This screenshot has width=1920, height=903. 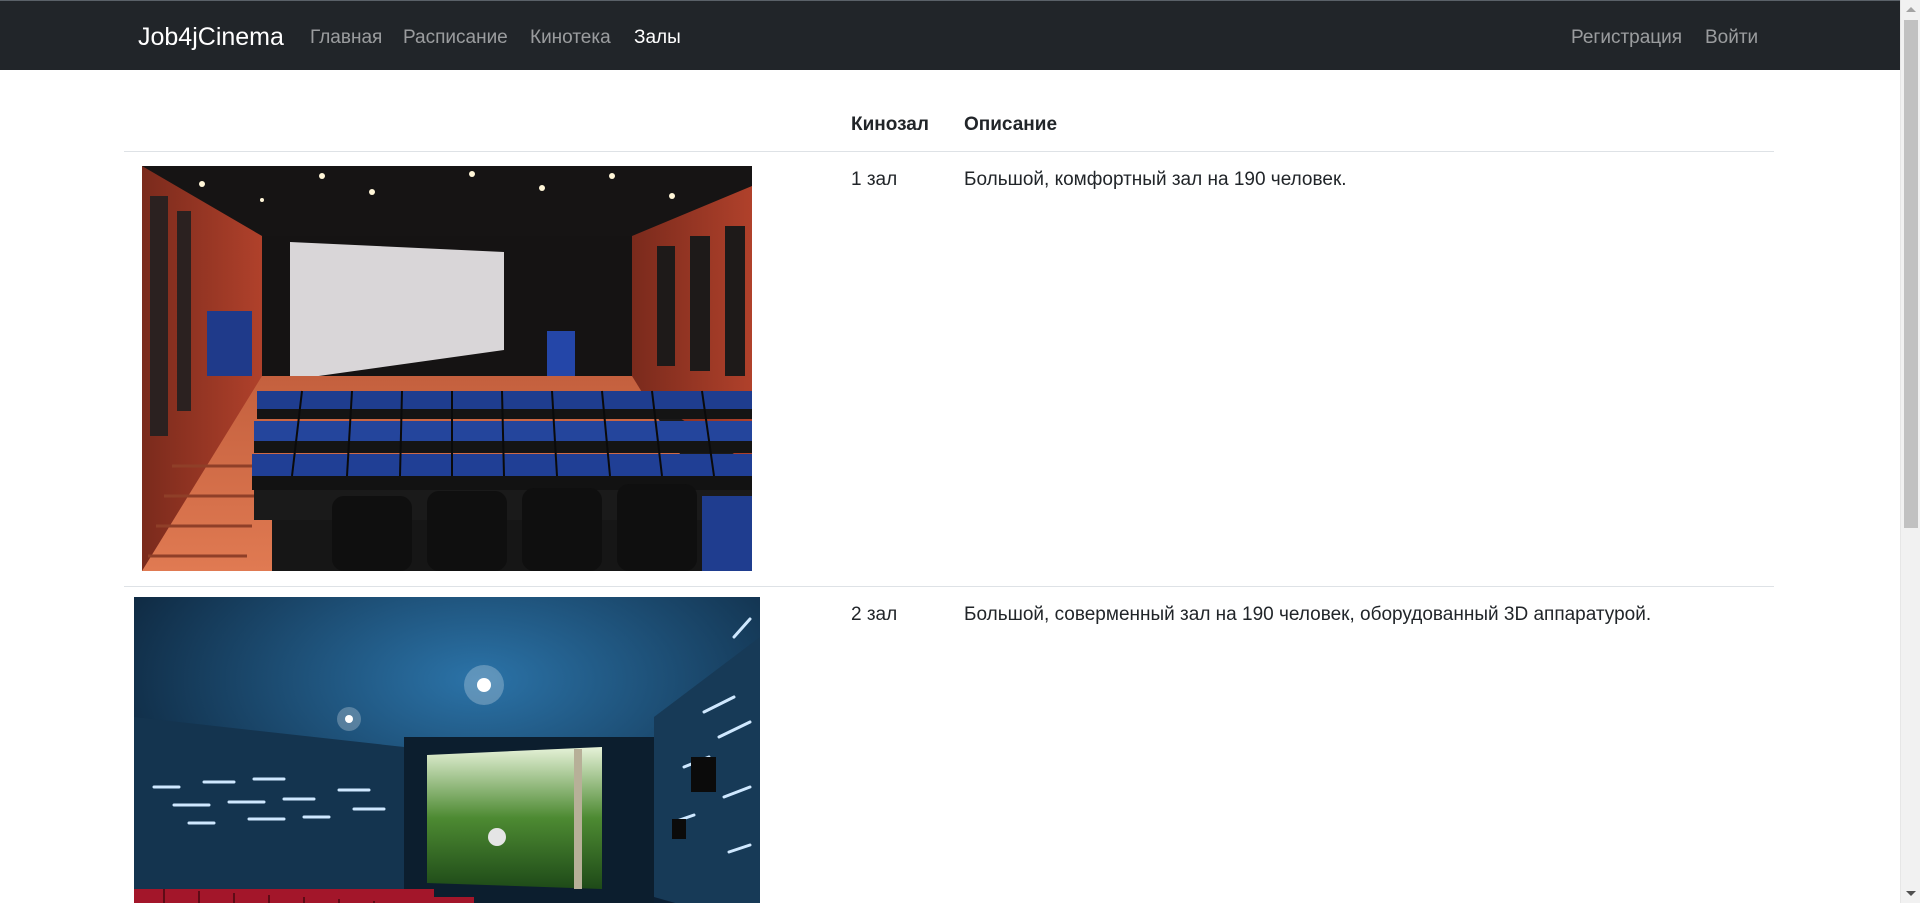 What do you see at coordinates (1369, 126) in the screenshot?
I see `column-header-description: Описание` at bounding box center [1369, 126].